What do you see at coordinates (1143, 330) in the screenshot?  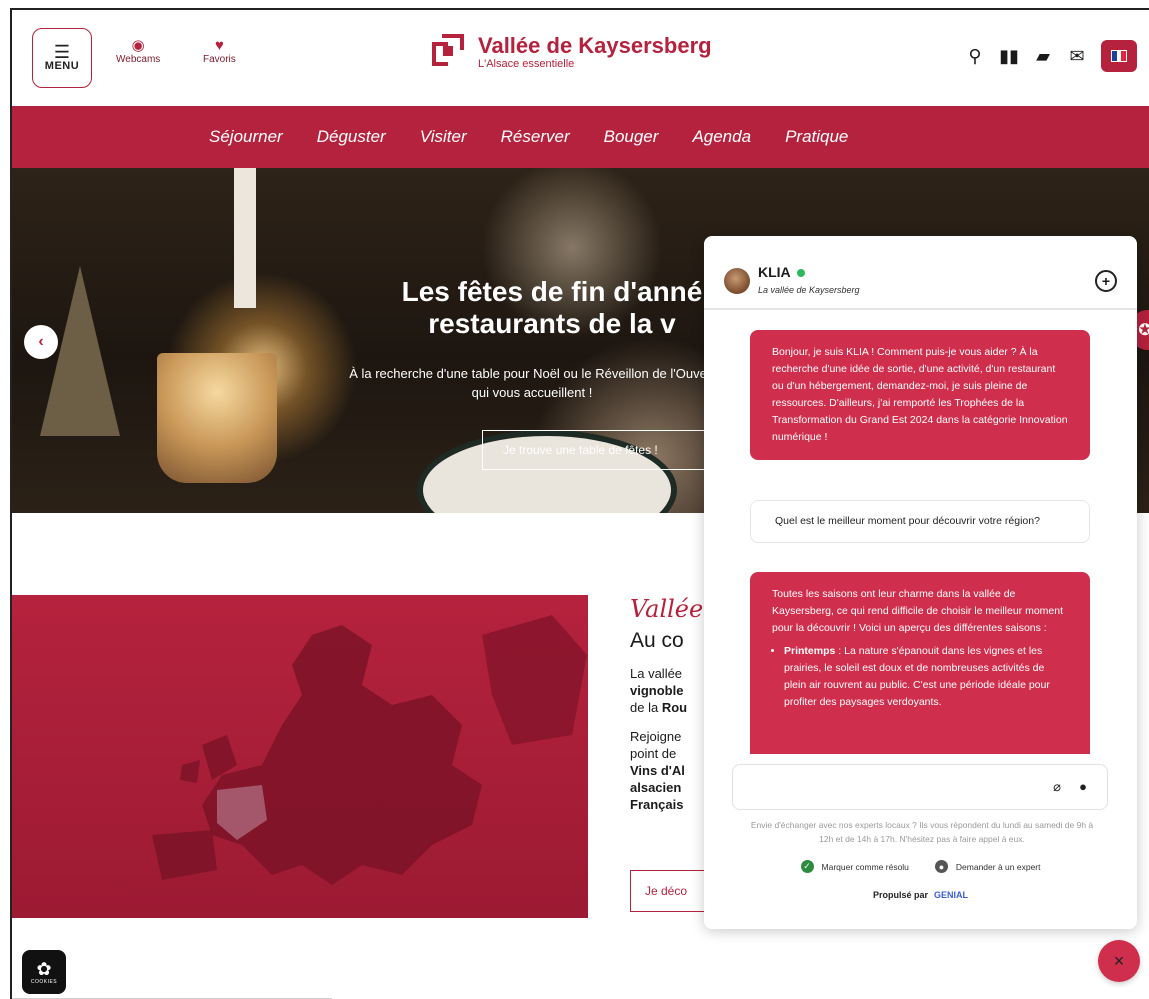 I see `accessibility-icon: ✪` at bounding box center [1143, 330].